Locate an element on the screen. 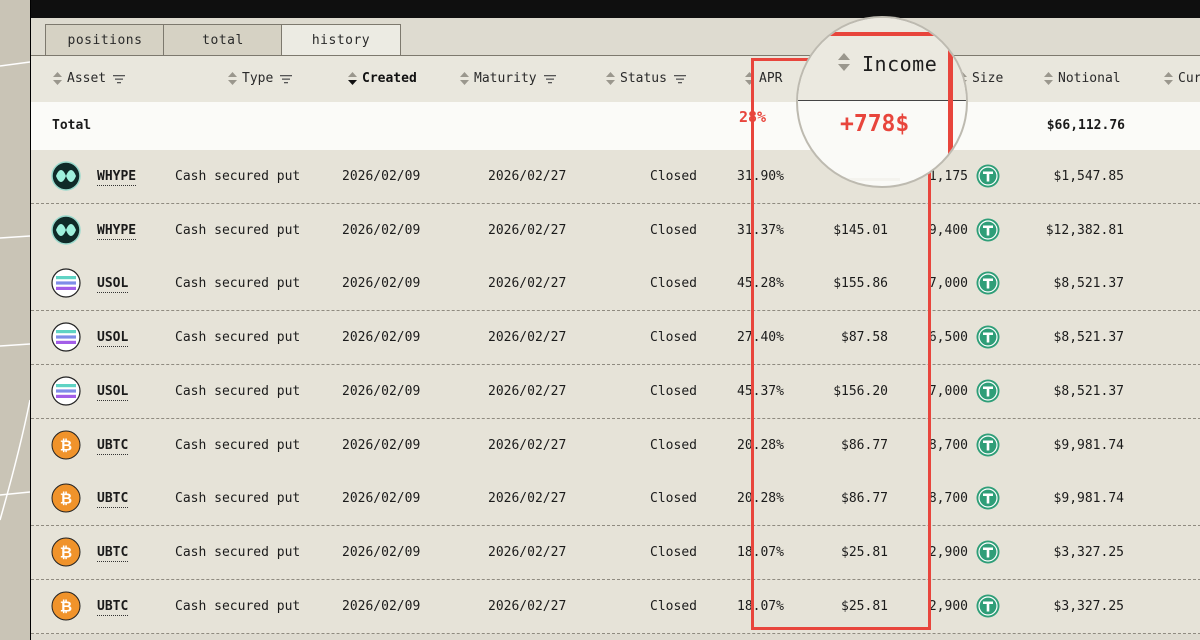 Image resolution: width=1200 pixels, height=640 pixels. column-label: Created is located at coordinates (389, 78).